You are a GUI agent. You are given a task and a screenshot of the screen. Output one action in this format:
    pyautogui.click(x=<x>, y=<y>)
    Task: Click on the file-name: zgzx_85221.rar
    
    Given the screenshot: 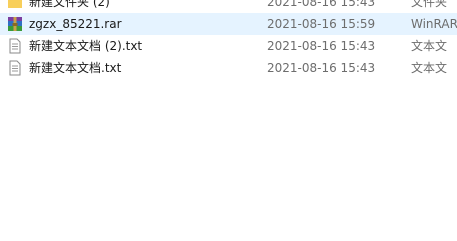 What is the action you would take?
    pyautogui.click(x=75, y=24)
    